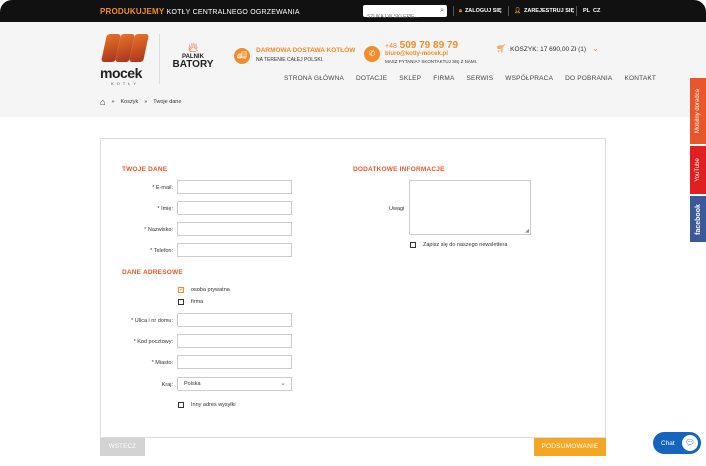 The image size is (706, 466). I want to click on delivery-title: DARMOWA DOSTAWA KOTŁÓW, so click(306, 50).